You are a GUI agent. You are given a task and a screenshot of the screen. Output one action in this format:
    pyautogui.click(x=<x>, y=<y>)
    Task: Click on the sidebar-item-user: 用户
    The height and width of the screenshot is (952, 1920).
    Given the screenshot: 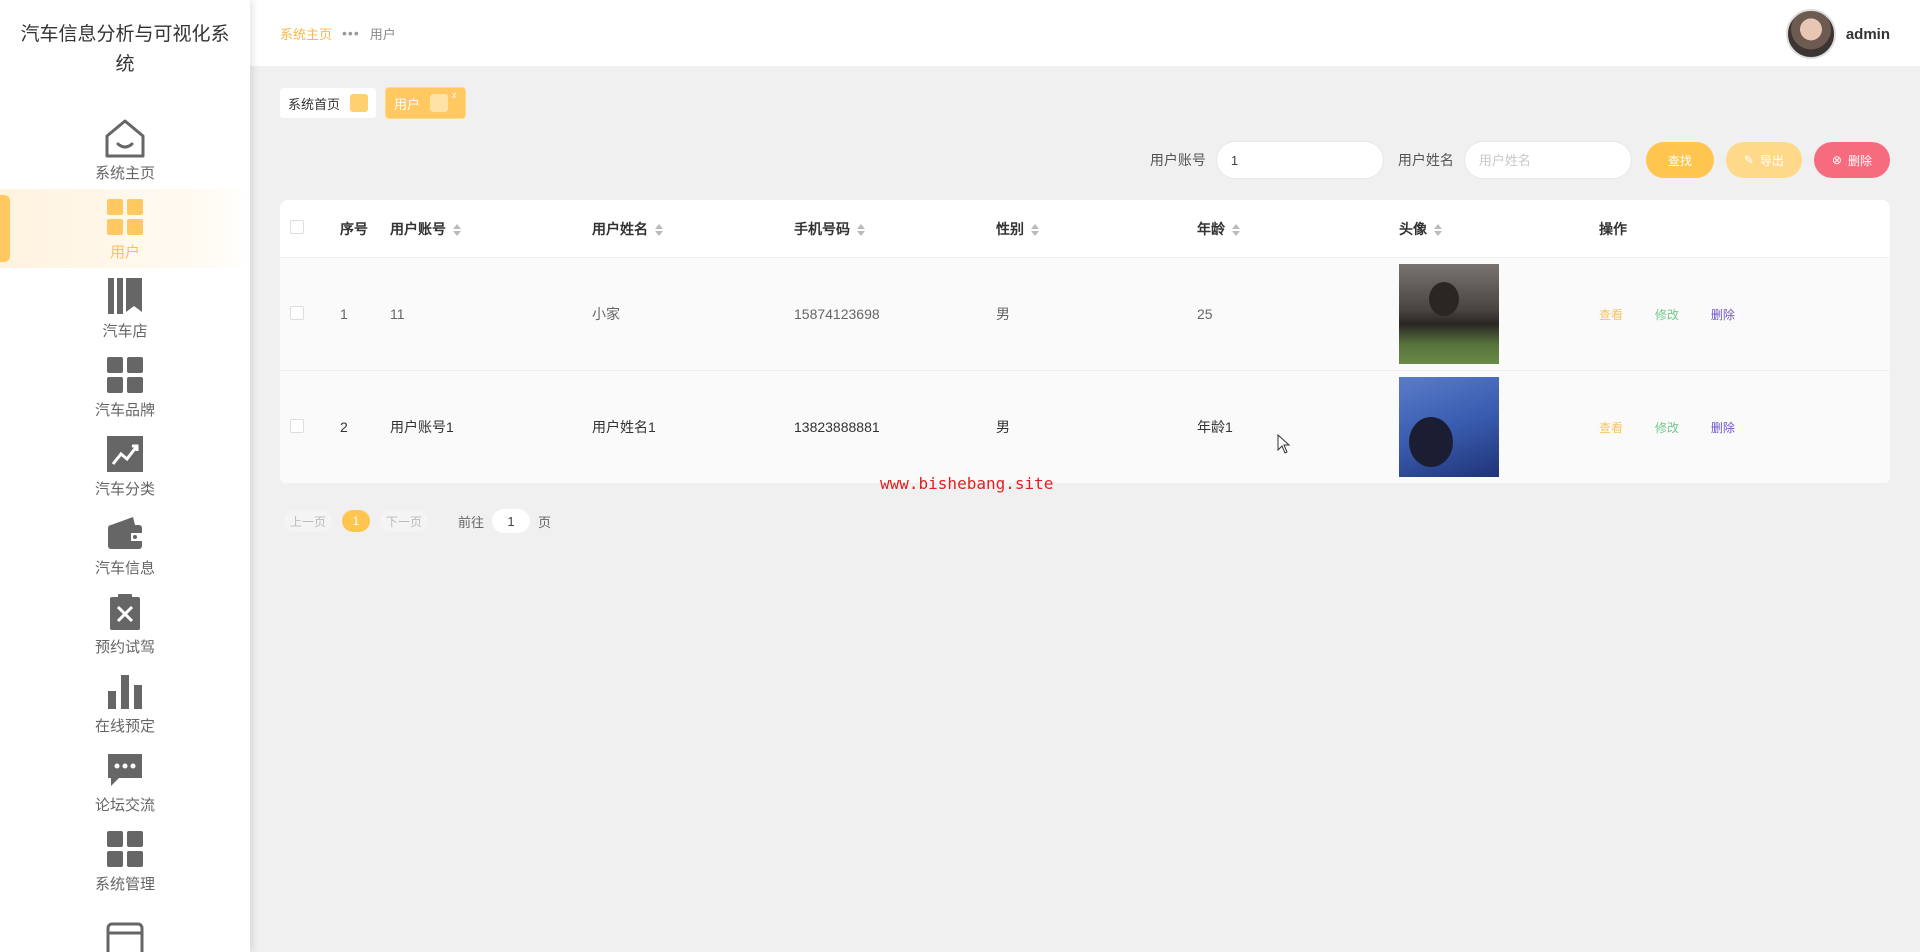 What is the action you would take?
    pyautogui.click(x=125, y=228)
    